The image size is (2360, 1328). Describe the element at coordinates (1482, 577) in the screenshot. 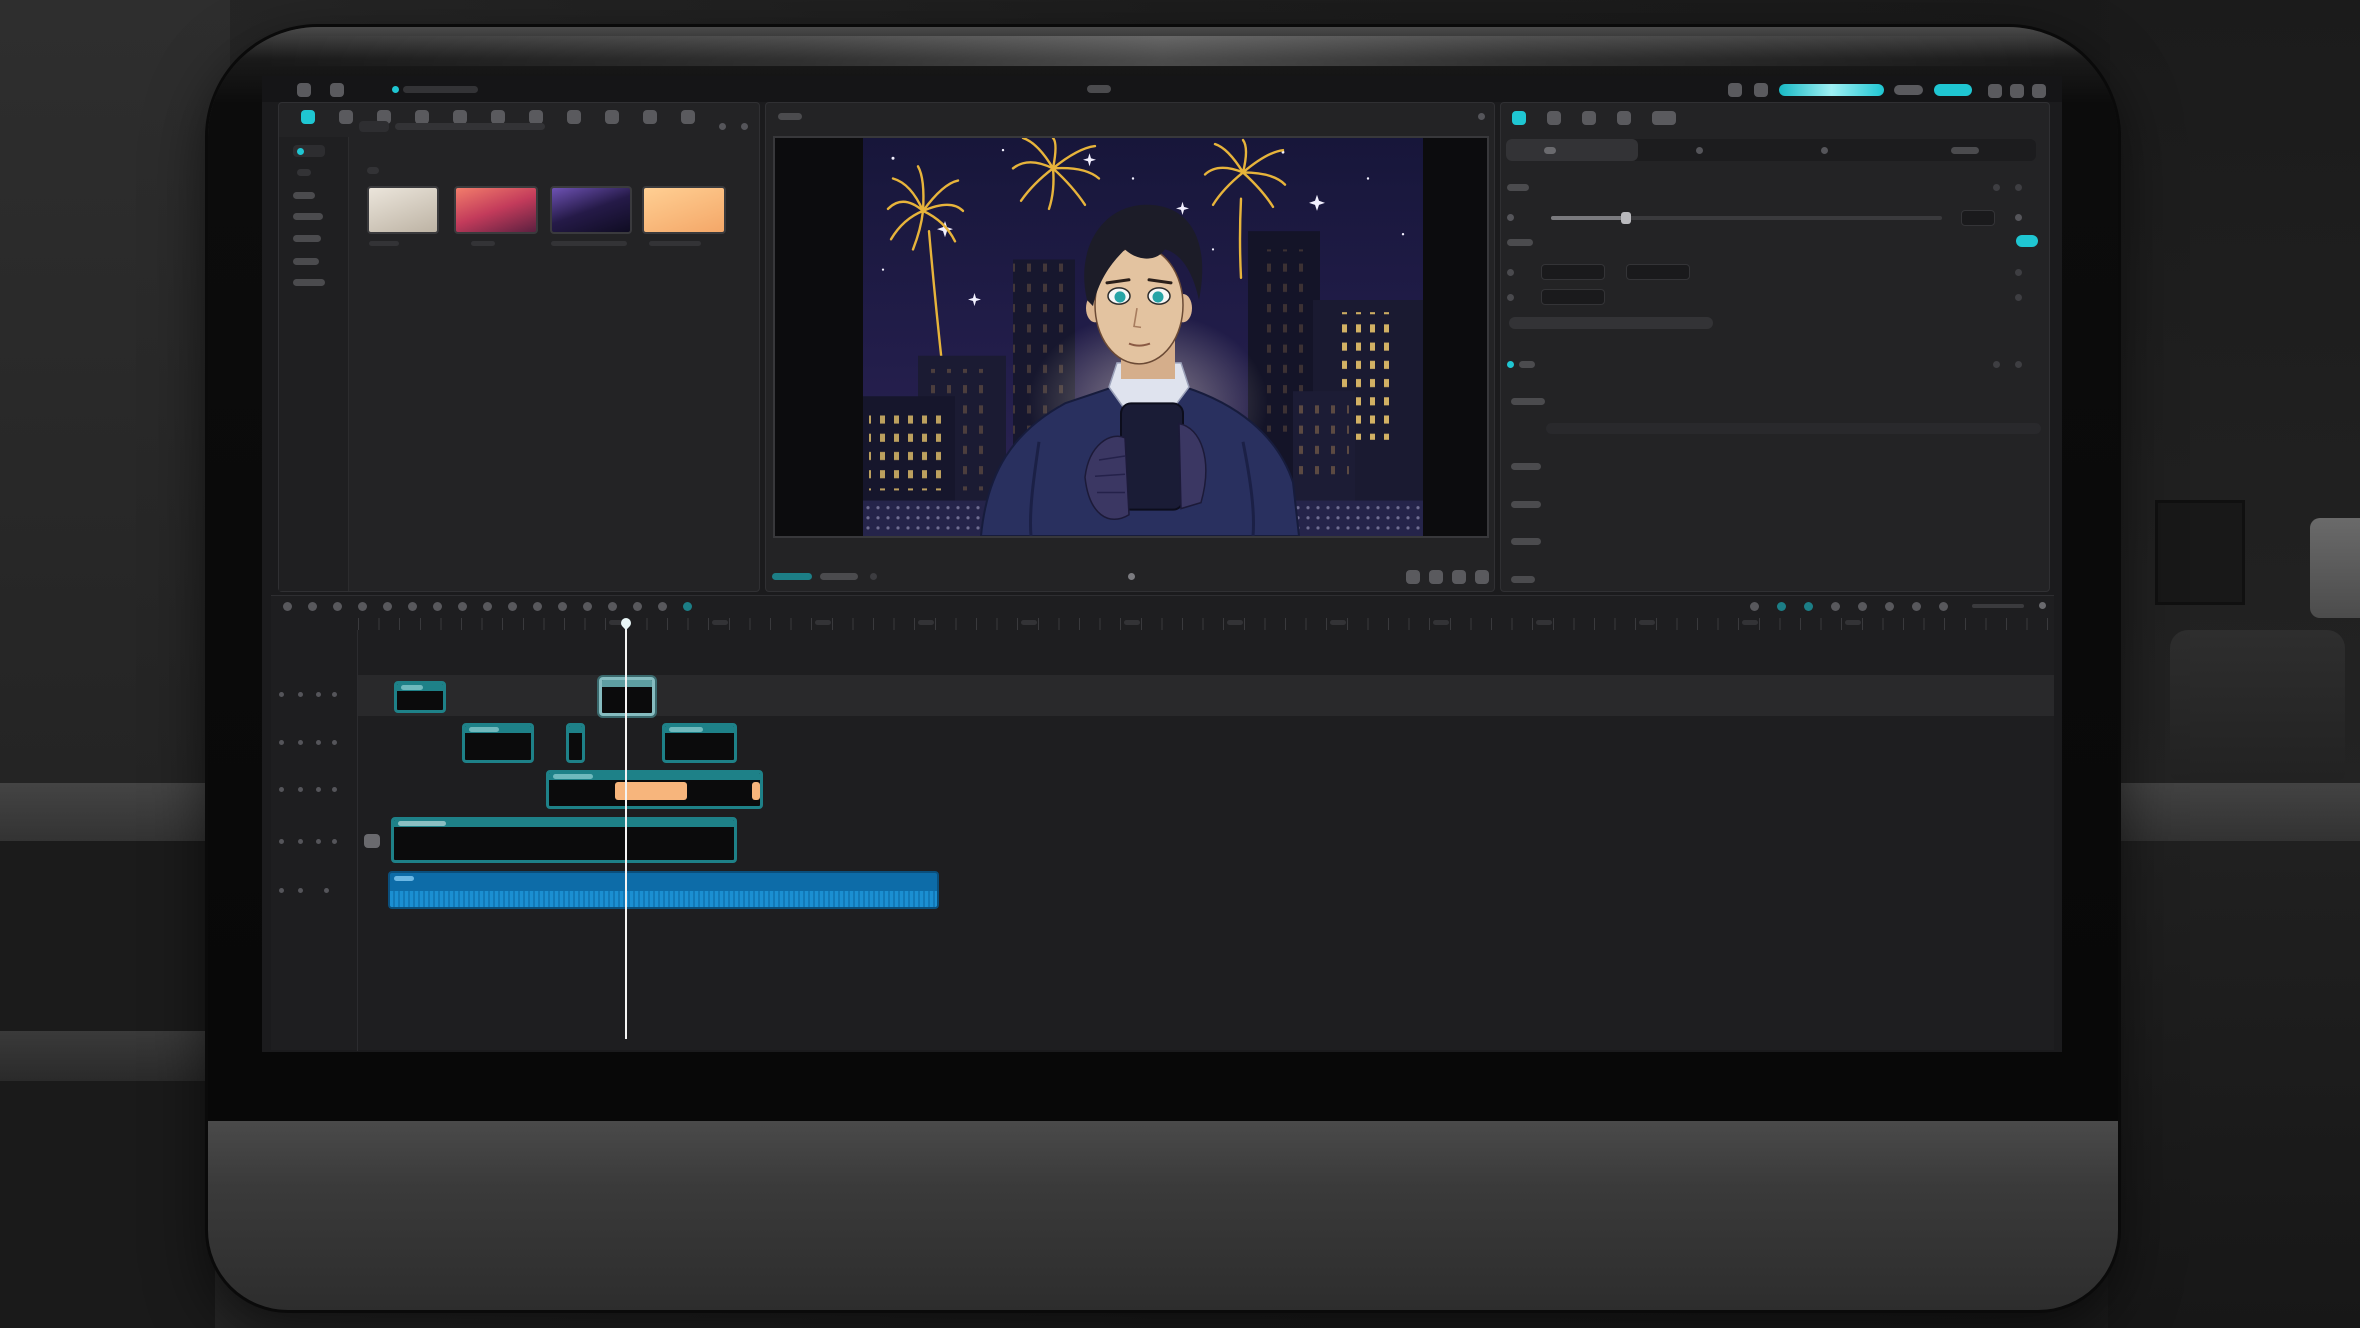

I see `more-icon` at that location.